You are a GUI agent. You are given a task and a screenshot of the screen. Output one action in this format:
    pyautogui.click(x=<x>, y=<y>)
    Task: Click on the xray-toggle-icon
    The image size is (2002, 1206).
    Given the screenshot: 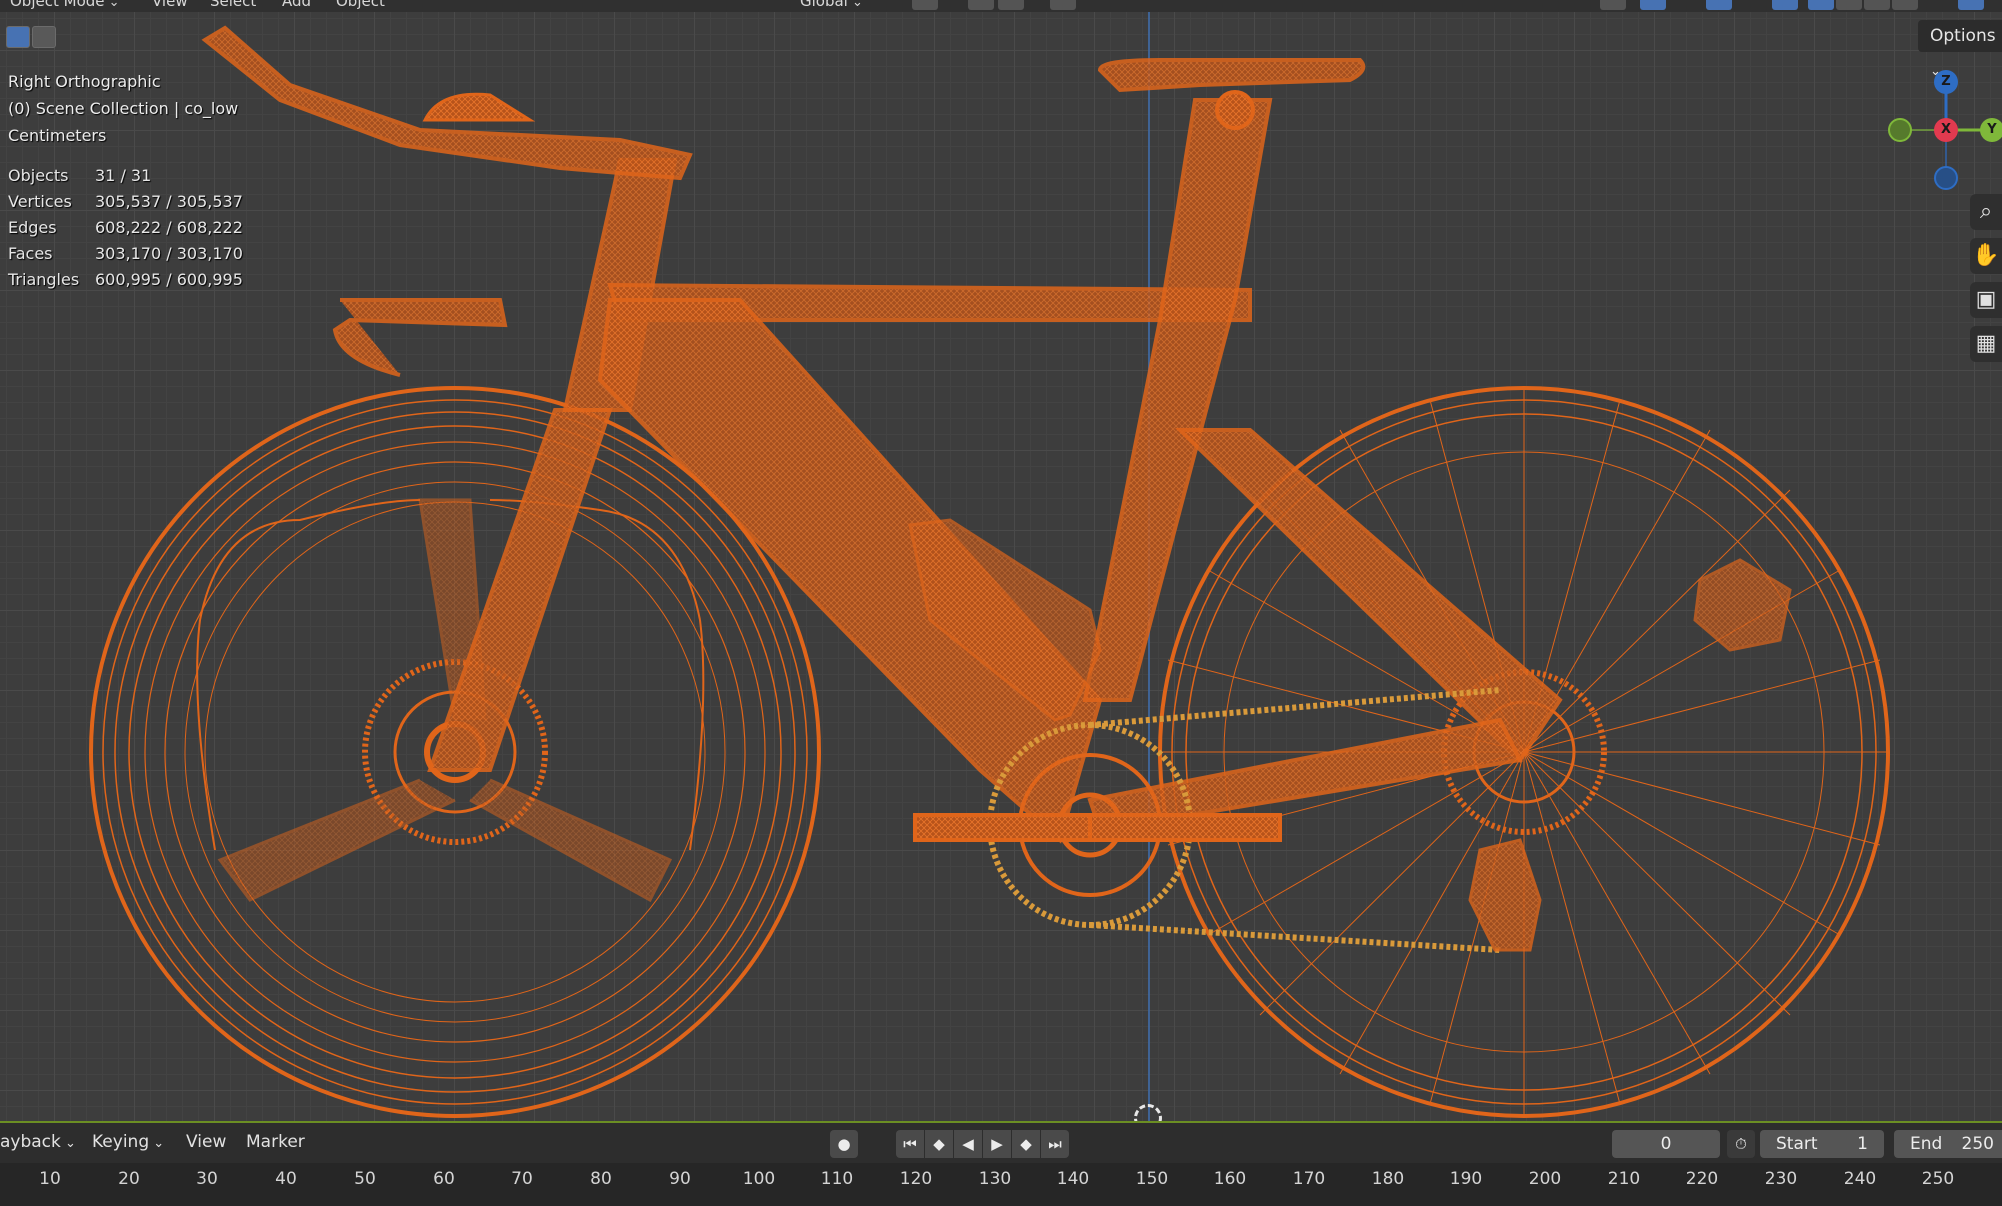 What is the action you would take?
    pyautogui.click(x=1785, y=5)
    